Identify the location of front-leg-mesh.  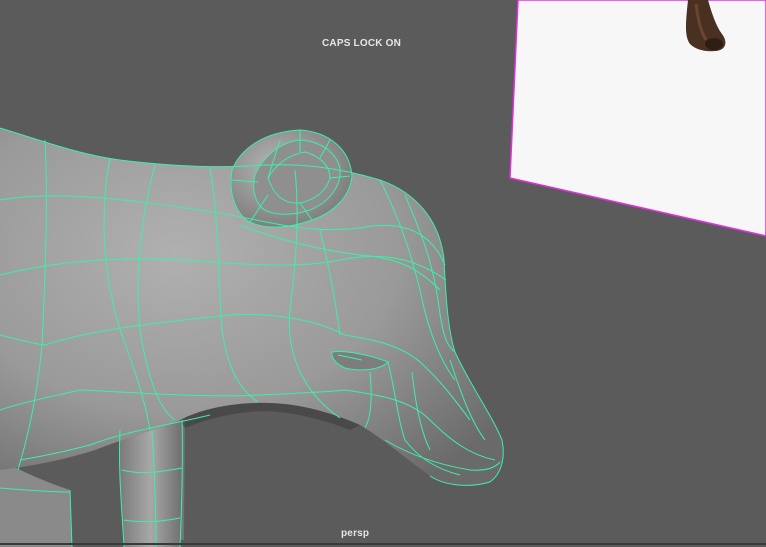
(151, 483).